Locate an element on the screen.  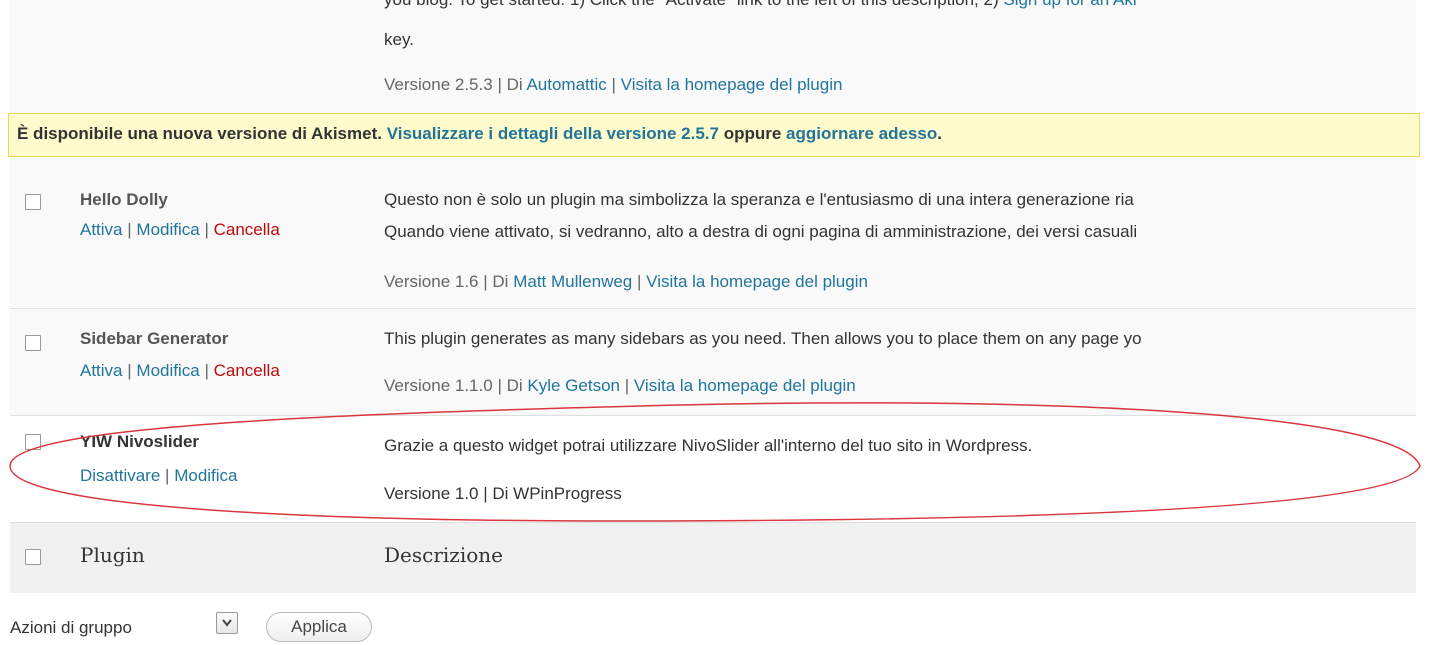
plugin-actions: Disattivare | Modifica is located at coordinates (159, 475).